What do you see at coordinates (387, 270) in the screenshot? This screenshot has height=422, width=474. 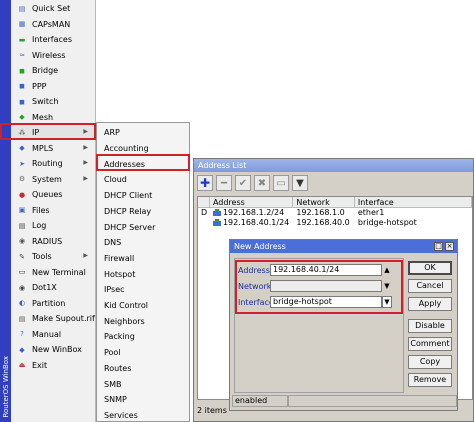 I see `address-spin: ▲` at bounding box center [387, 270].